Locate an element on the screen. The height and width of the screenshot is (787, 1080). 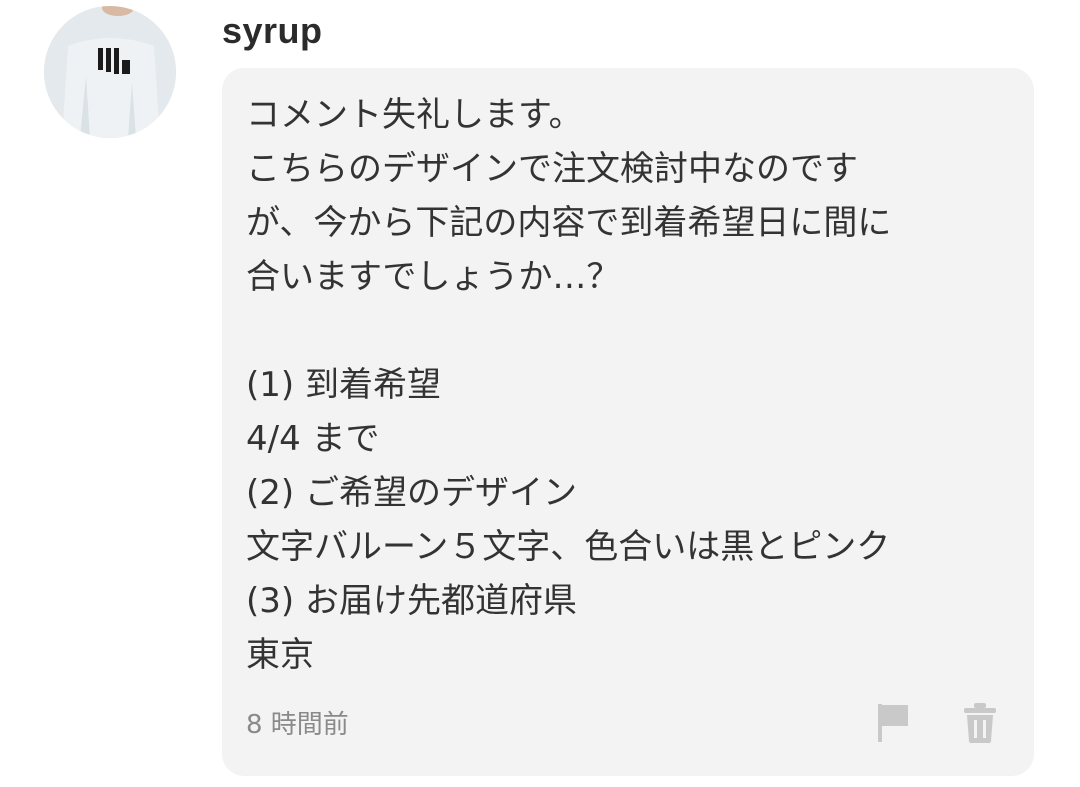
avatar is located at coordinates (110, 72).